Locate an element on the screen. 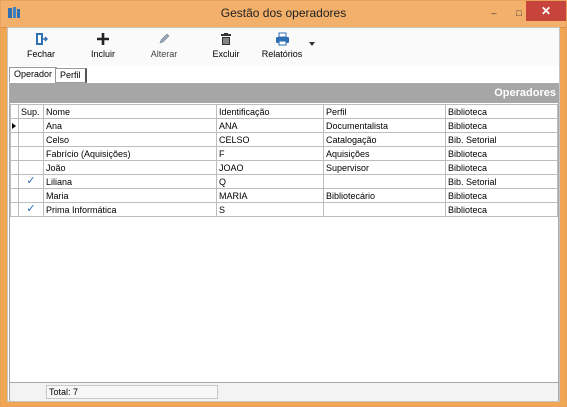 The height and width of the screenshot is (407, 567). pencil-icon is located at coordinates (164, 38).